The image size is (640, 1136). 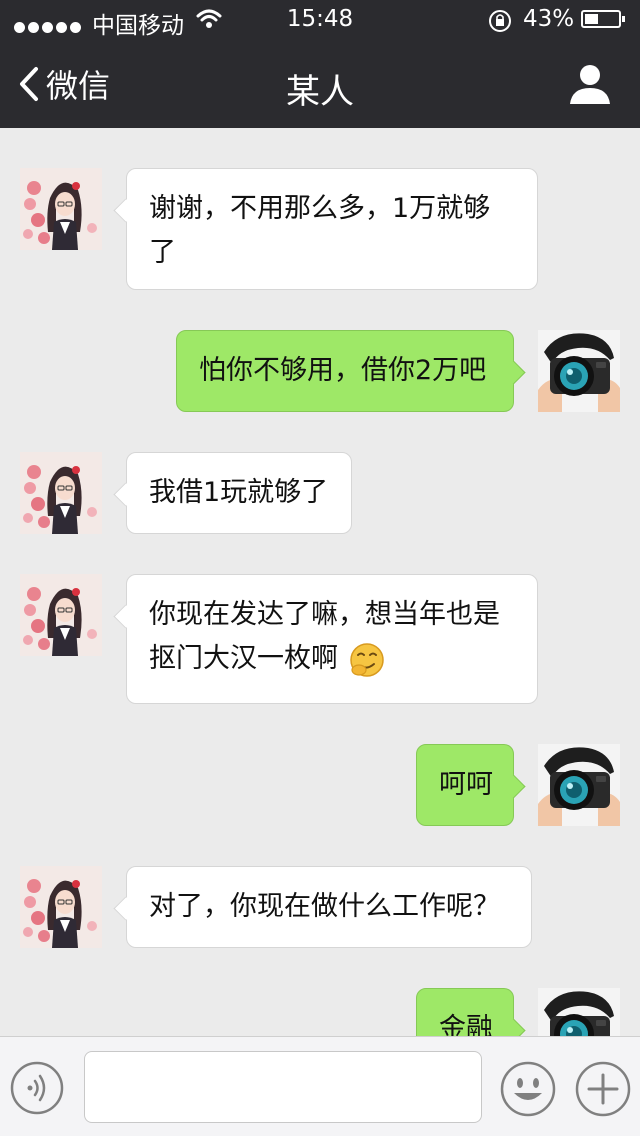 I want to click on message-bubble: 对了，你现在做什么工作呢？, so click(x=329, y=907).